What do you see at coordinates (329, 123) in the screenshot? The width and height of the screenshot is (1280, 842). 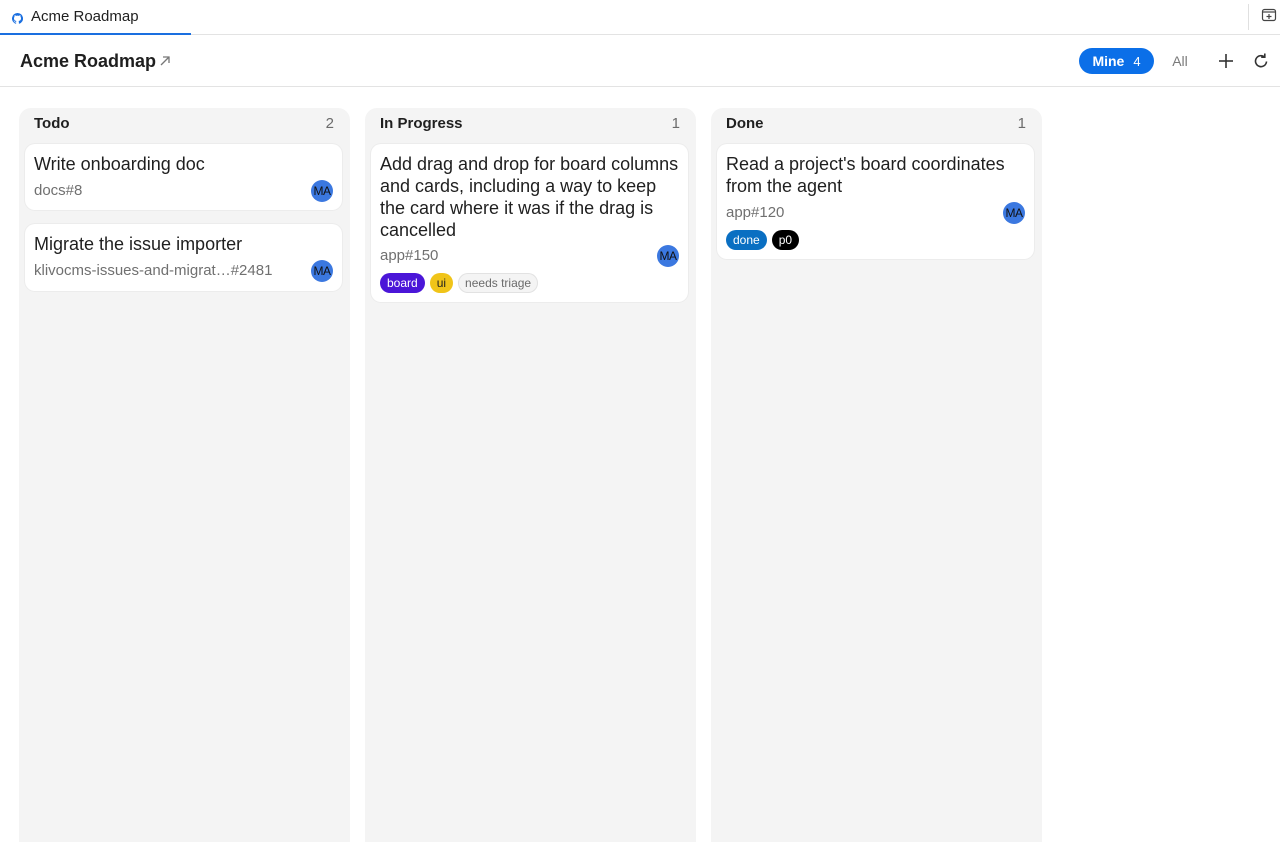 I see `column-count: 2` at bounding box center [329, 123].